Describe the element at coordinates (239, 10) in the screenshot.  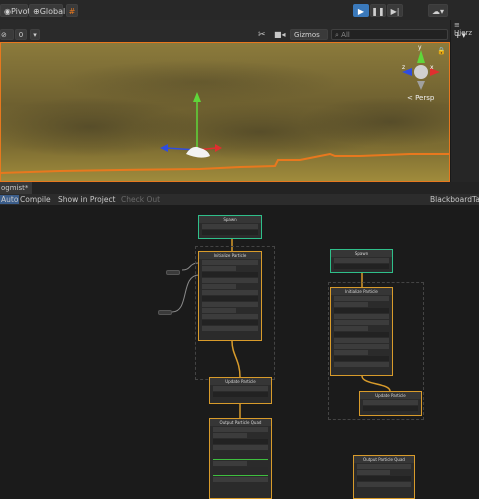
I see `main-toolbar: ◉Pivot ⊕Global # ▶ ❚❚ ▶| ☁▾` at that location.